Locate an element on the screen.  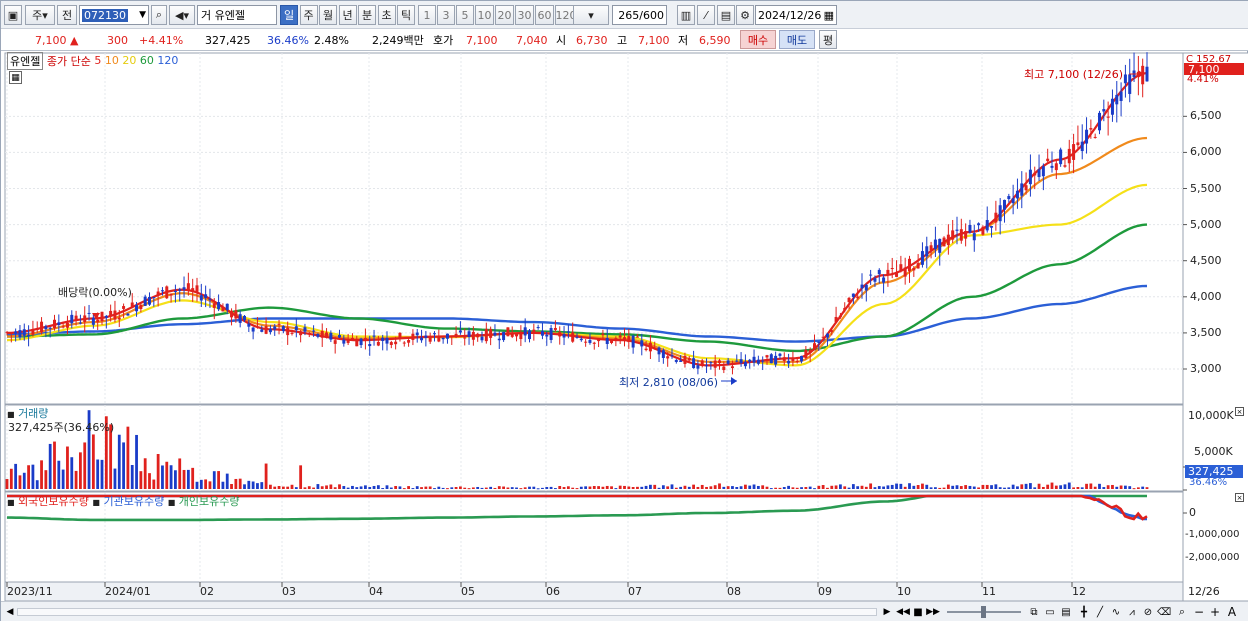
scroll-left-icon: ◀ is located at coordinates (10, 612).